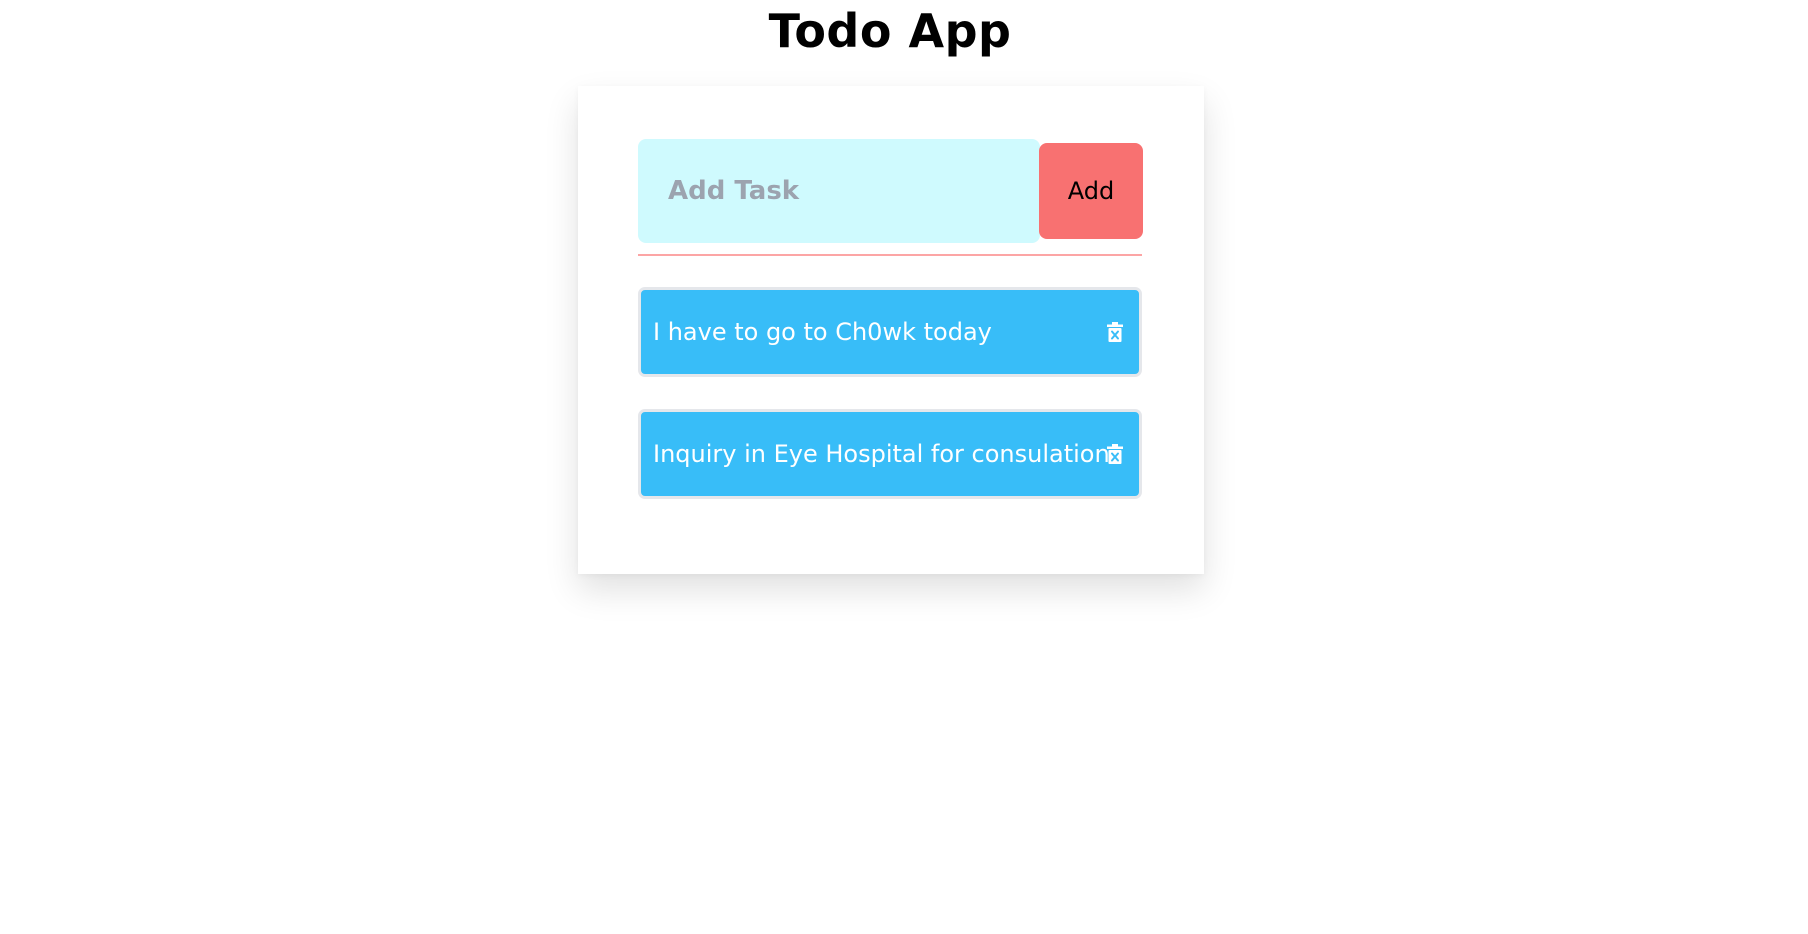  I want to click on task-item: Inquiry in Eye Hospital for consulation, so click(890, 454).